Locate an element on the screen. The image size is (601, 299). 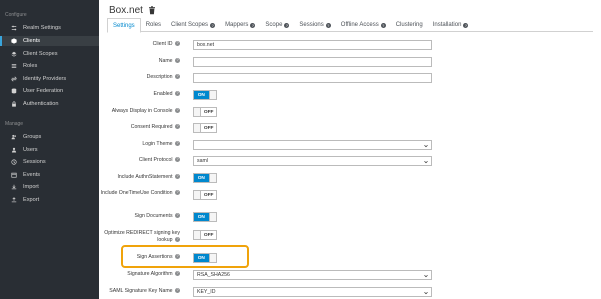
select-value: saml is located at coordinates (202, 161).